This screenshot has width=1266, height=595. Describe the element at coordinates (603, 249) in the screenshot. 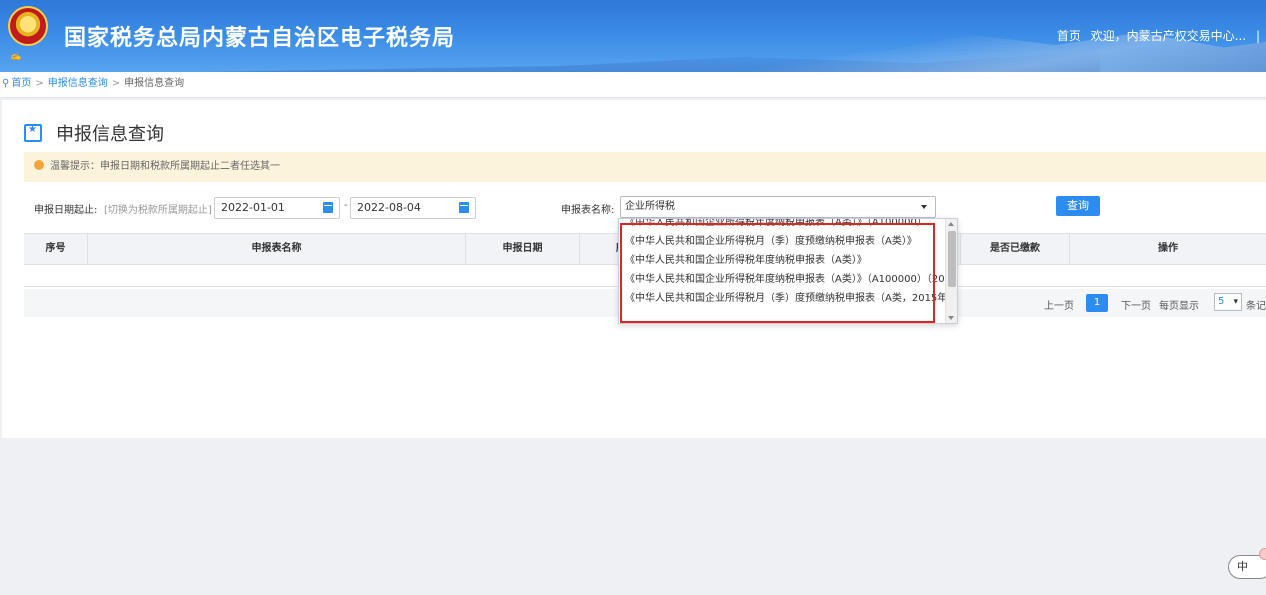

I see `column-header: 所` at that location.